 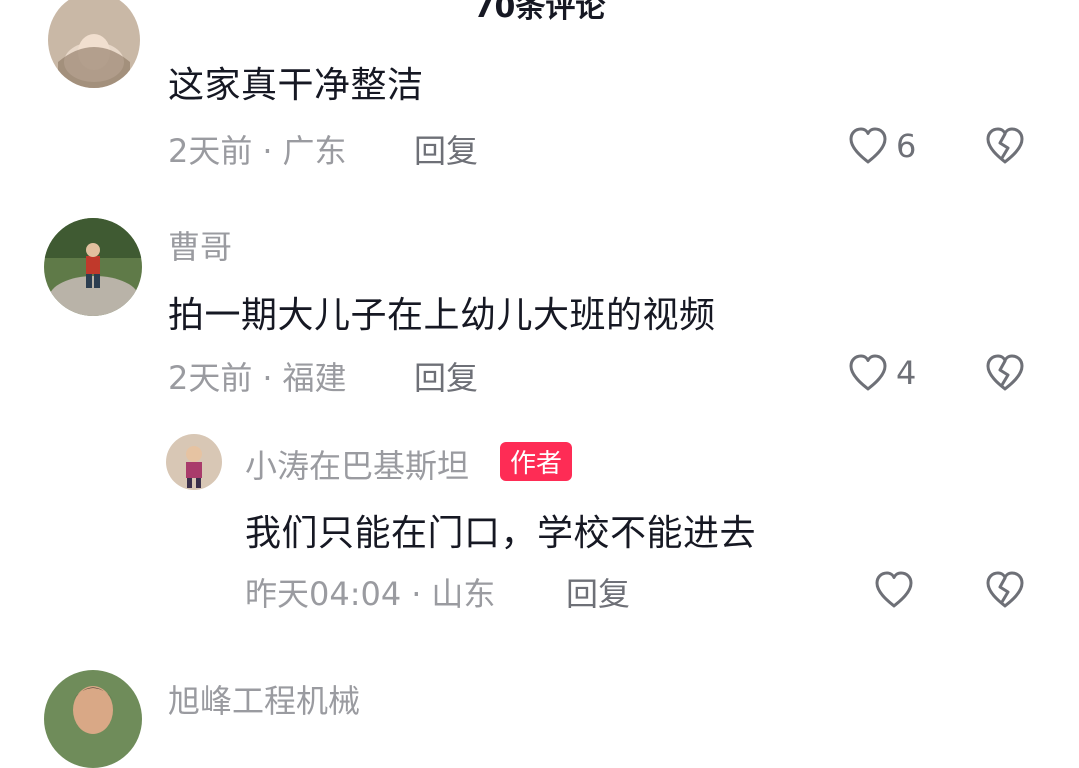 I want to click on like-button, so click(x=894, y=590).